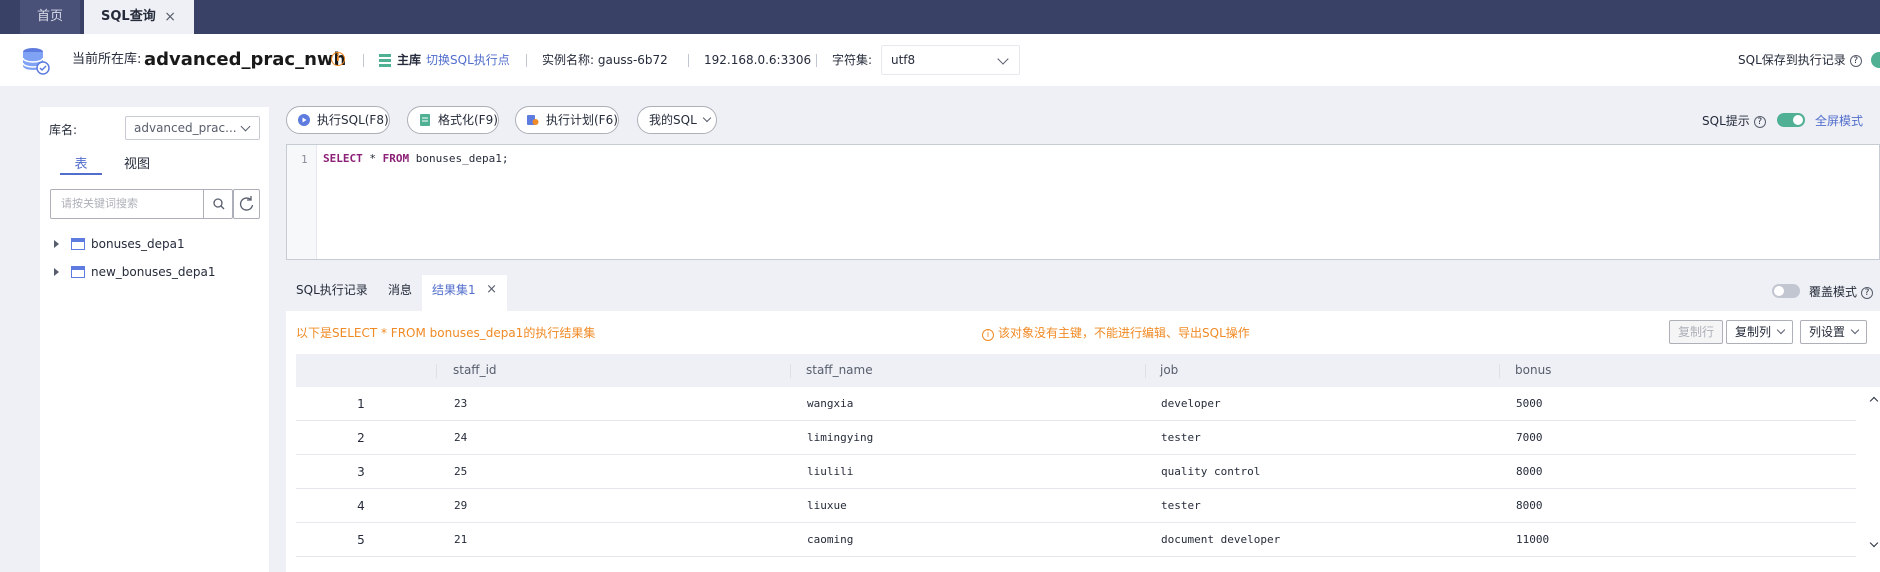 This screenshot has width=1880, height=572. I want to click on execution-plan-button: 执行计划(F6), so click(567, 120).